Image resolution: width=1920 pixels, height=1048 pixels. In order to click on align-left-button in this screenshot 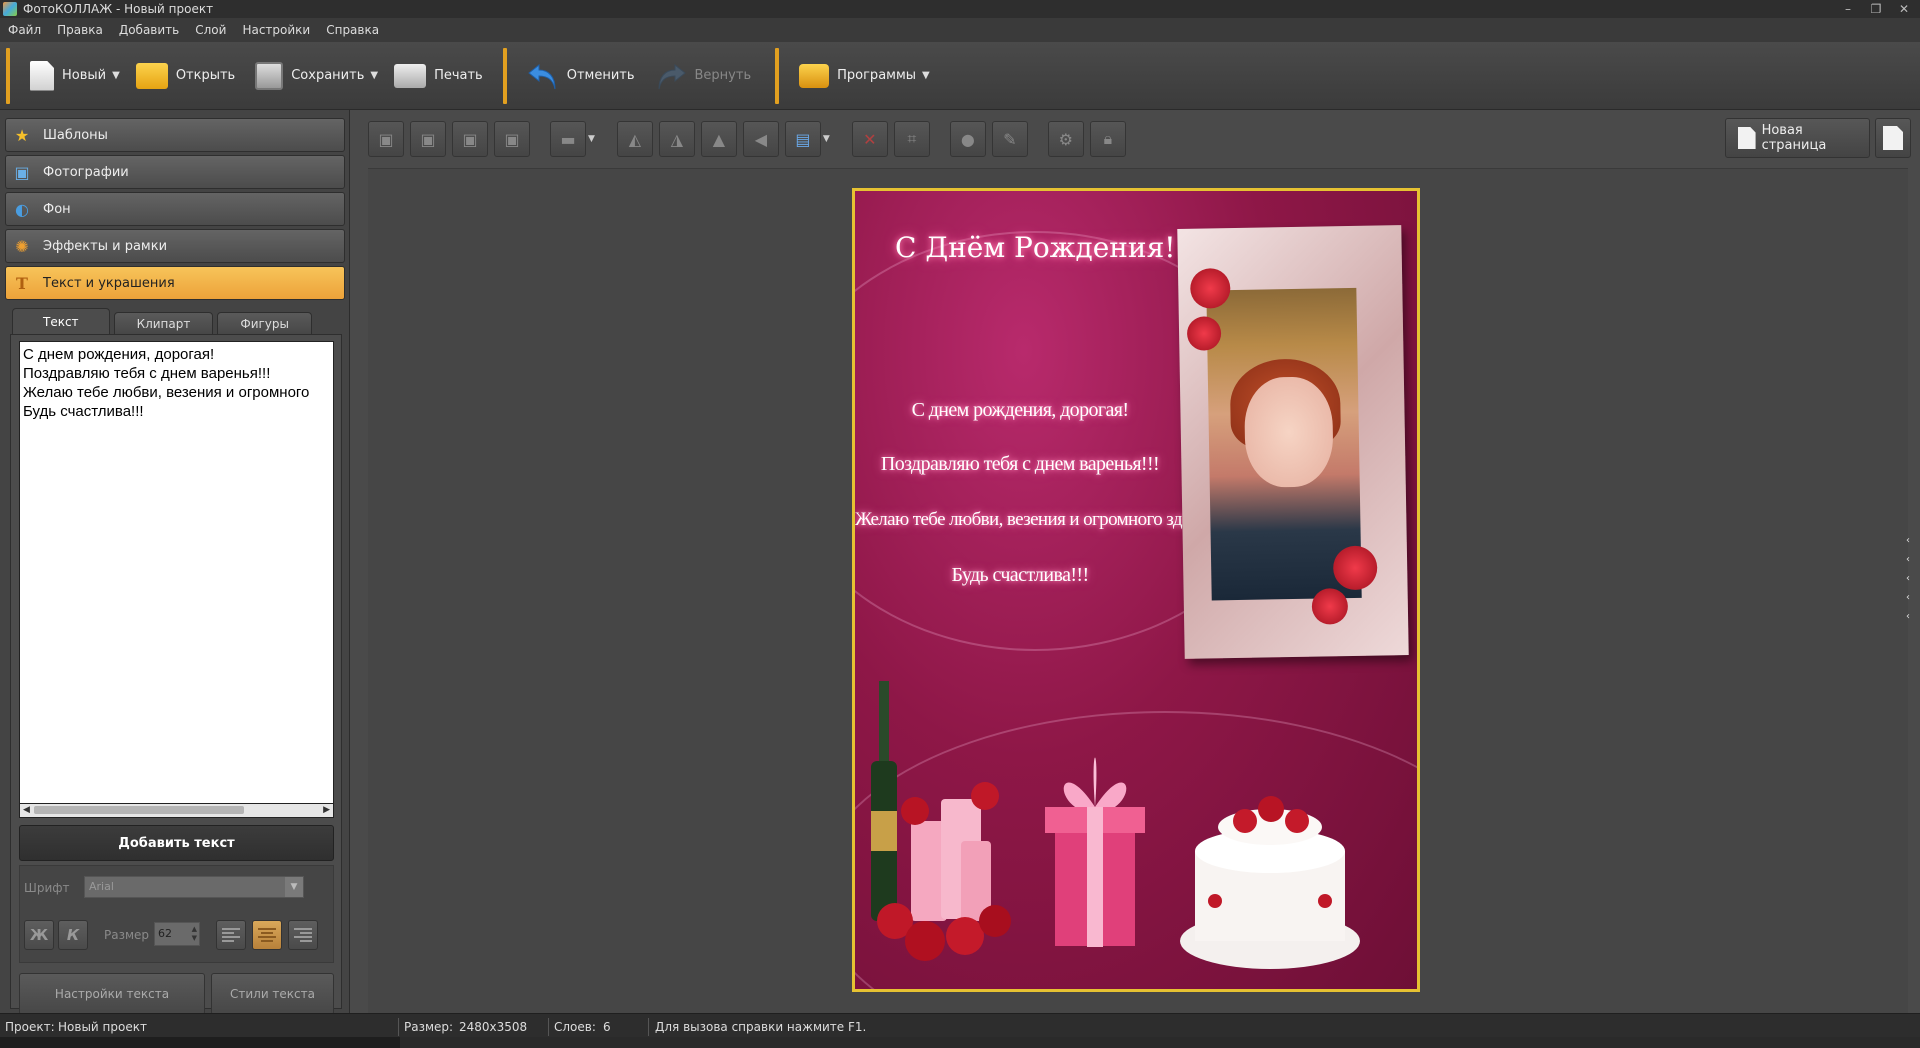, I will do `click(231, 935)`.